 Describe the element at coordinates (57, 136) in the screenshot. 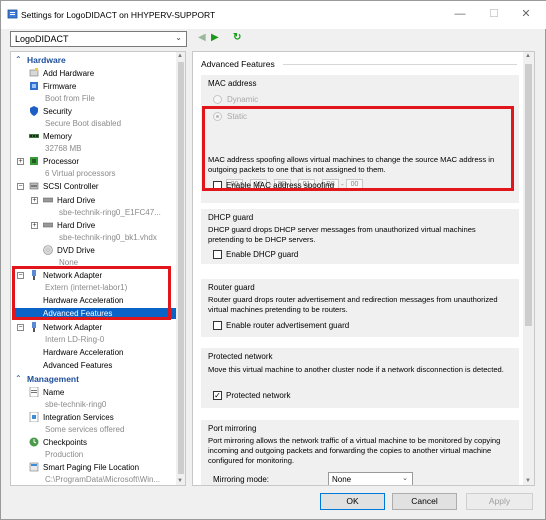

I see `tree-item-memory: Memory` at that location.